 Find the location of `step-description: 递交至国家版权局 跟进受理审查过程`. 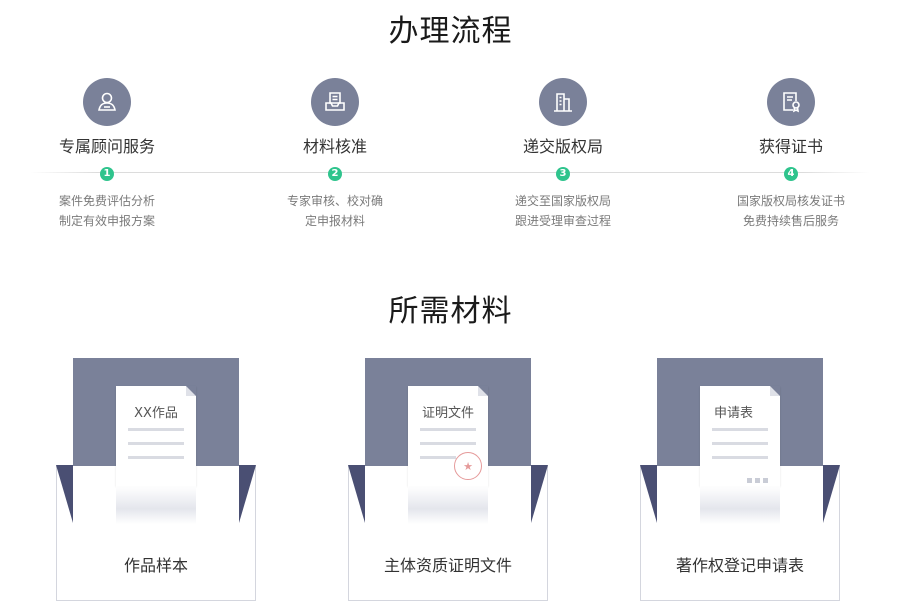

step-description: 递交至国家版权局 跟进受理审查过程 is located at coordinates (563, 211).